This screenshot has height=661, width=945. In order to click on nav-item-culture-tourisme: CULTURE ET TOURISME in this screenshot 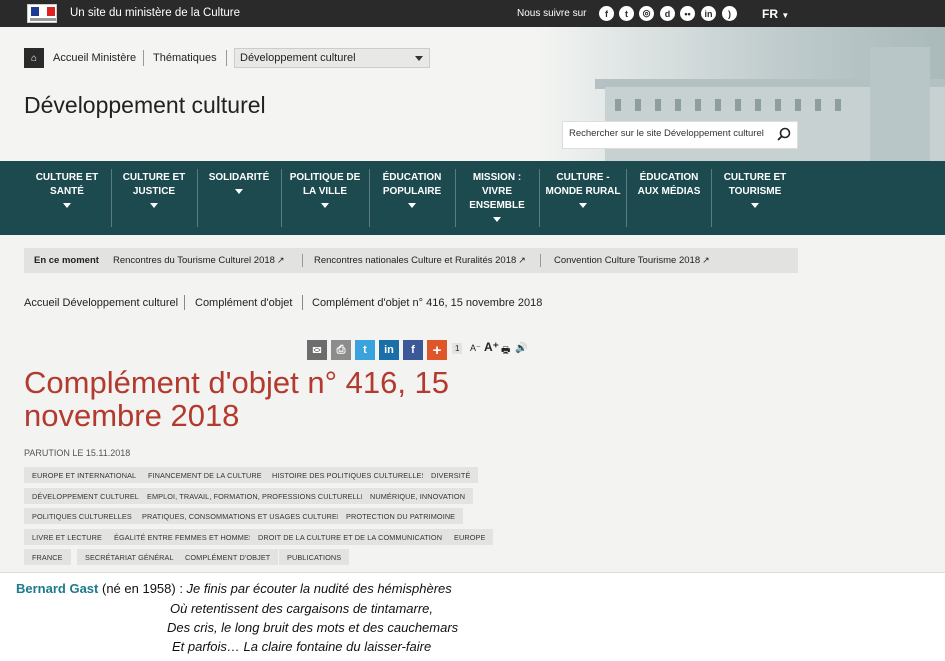, I will do `click(755, 198)`.